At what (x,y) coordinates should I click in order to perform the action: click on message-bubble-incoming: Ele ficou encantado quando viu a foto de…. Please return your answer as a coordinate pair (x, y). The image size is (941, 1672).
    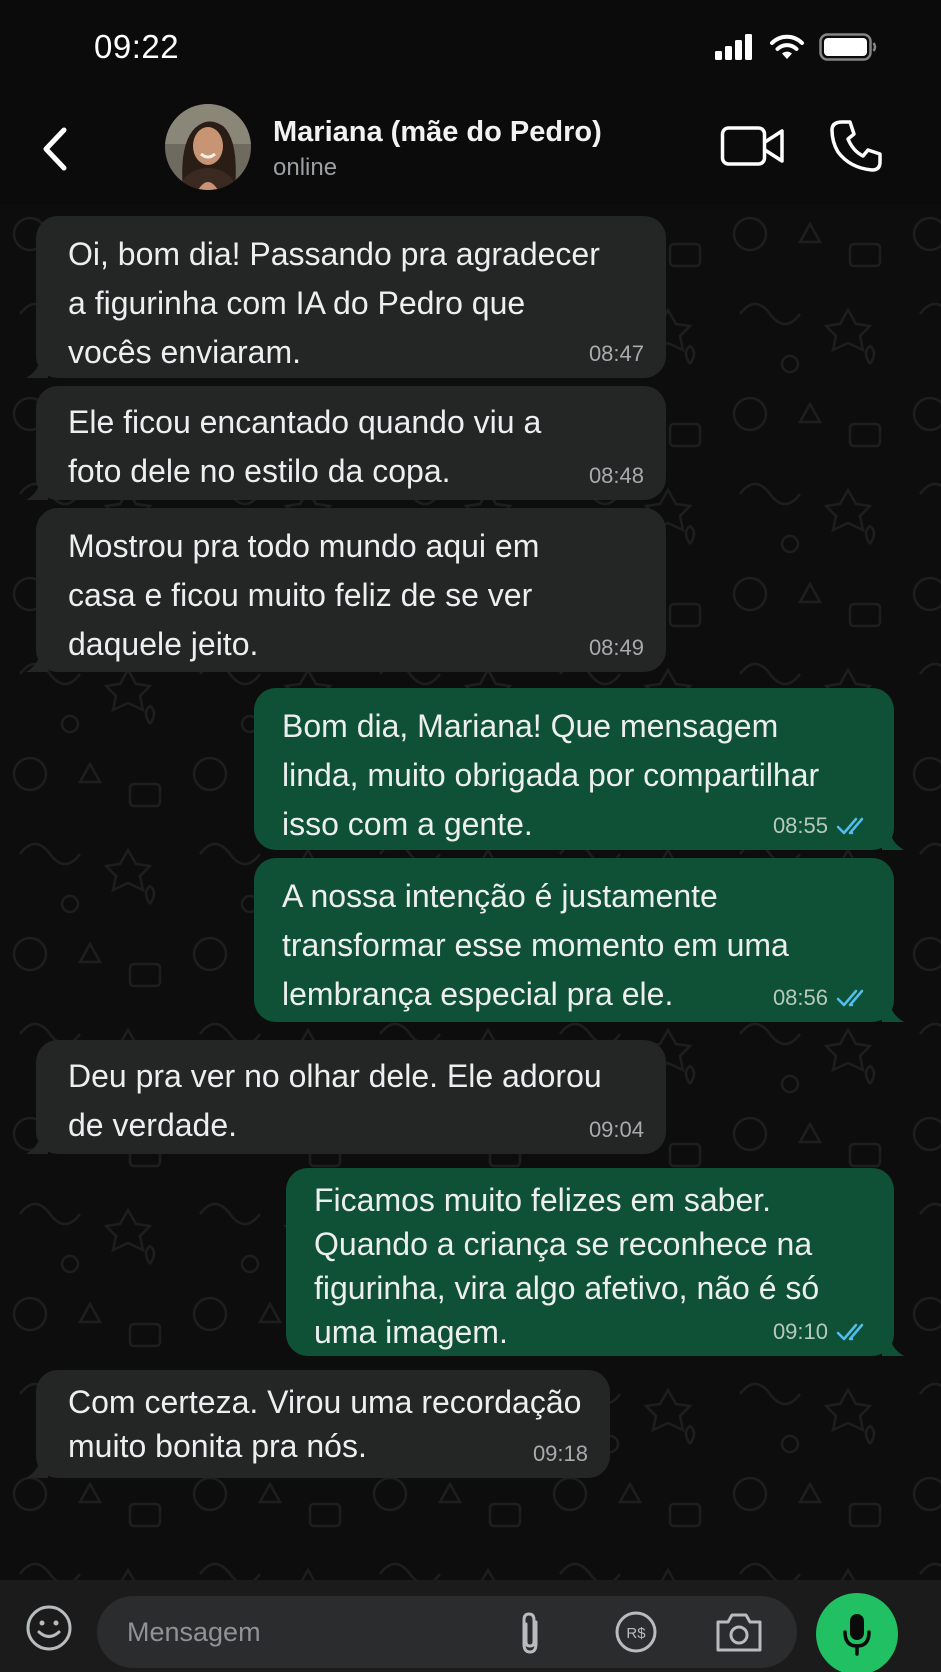
    Looking at the image, I should click on (346, 443).